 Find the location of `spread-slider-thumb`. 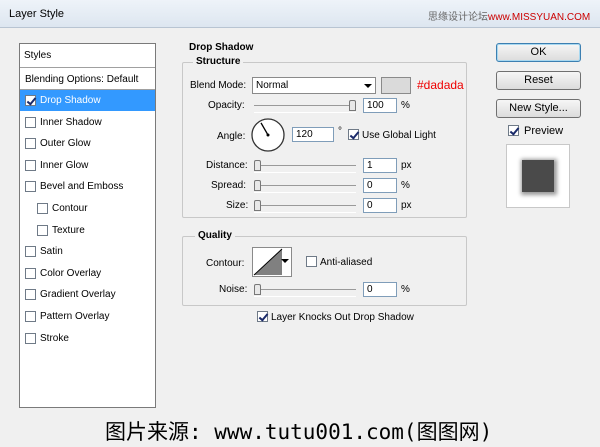

spread-slider-thumb is located at coordinates (257, 185).